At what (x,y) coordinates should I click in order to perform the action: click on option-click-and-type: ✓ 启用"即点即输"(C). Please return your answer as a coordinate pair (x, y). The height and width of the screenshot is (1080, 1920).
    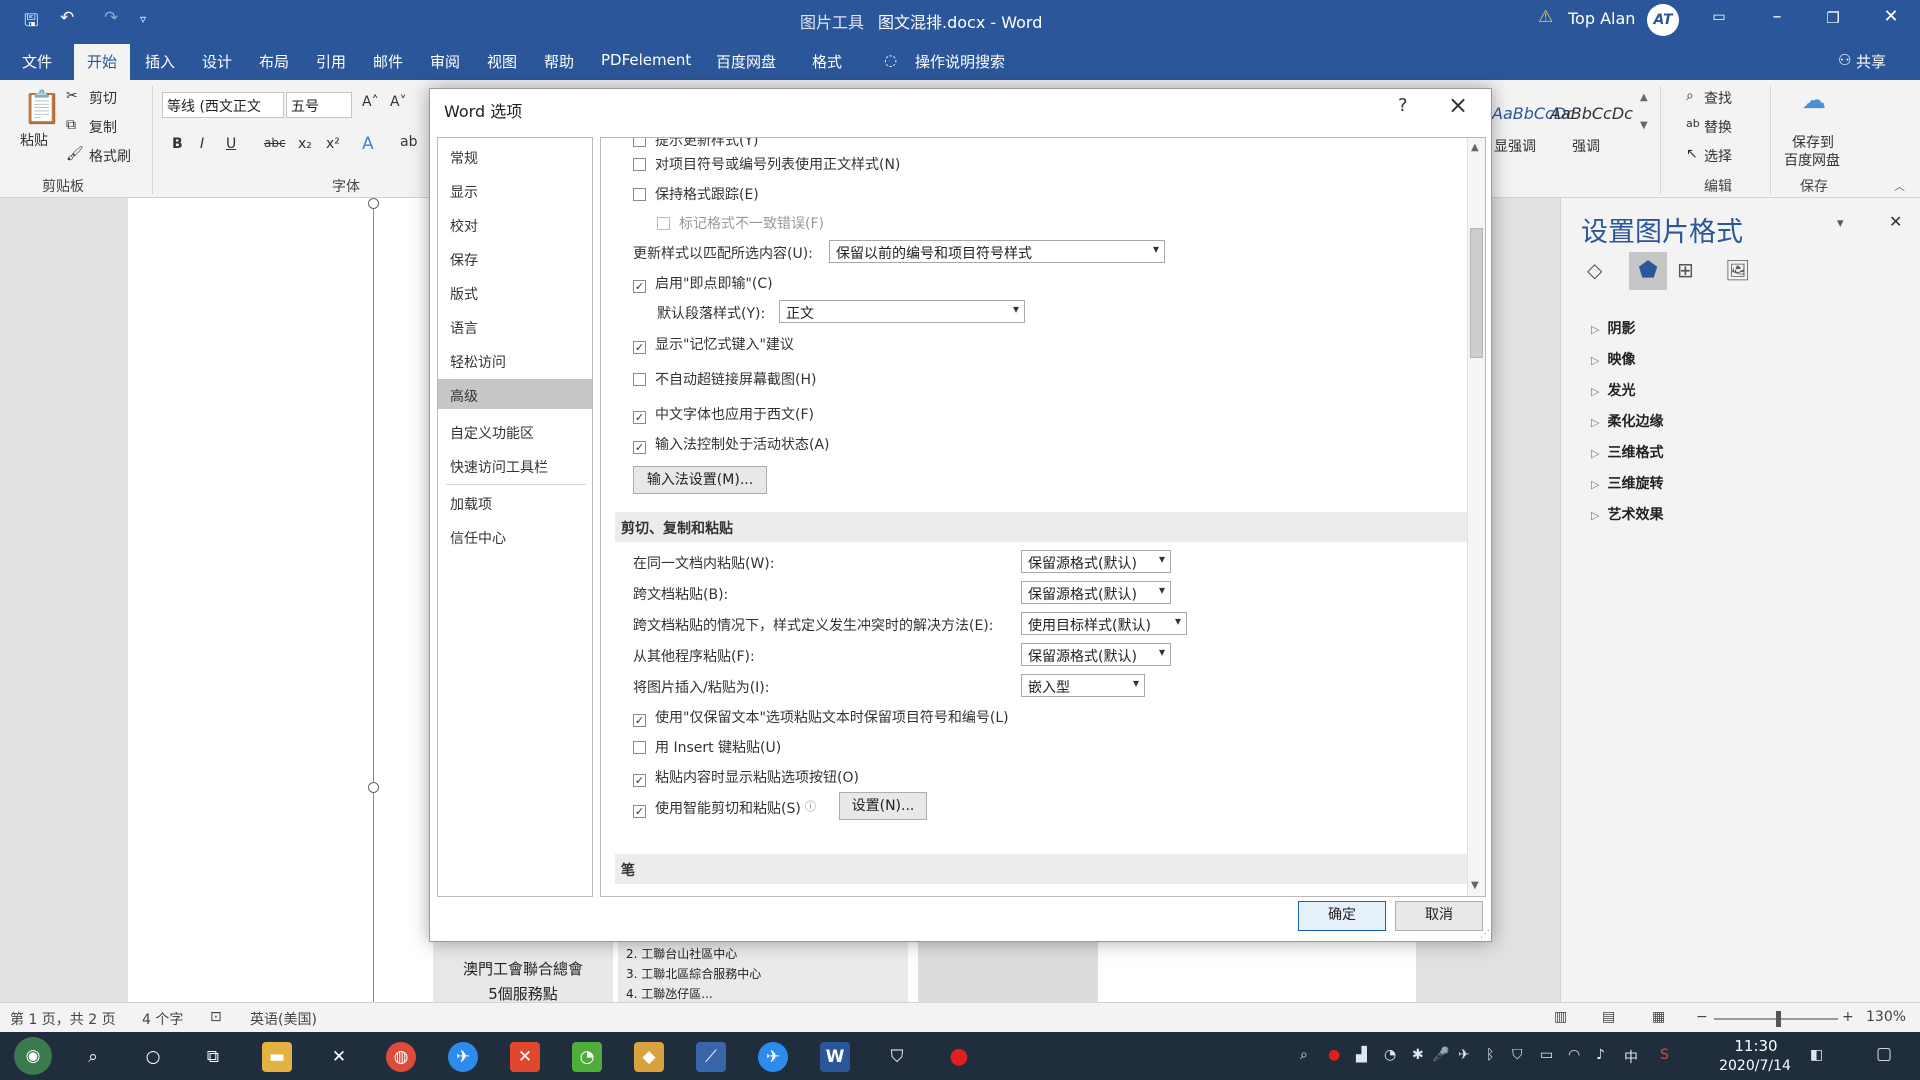
    Looking at the image, I should click on (703, 283).